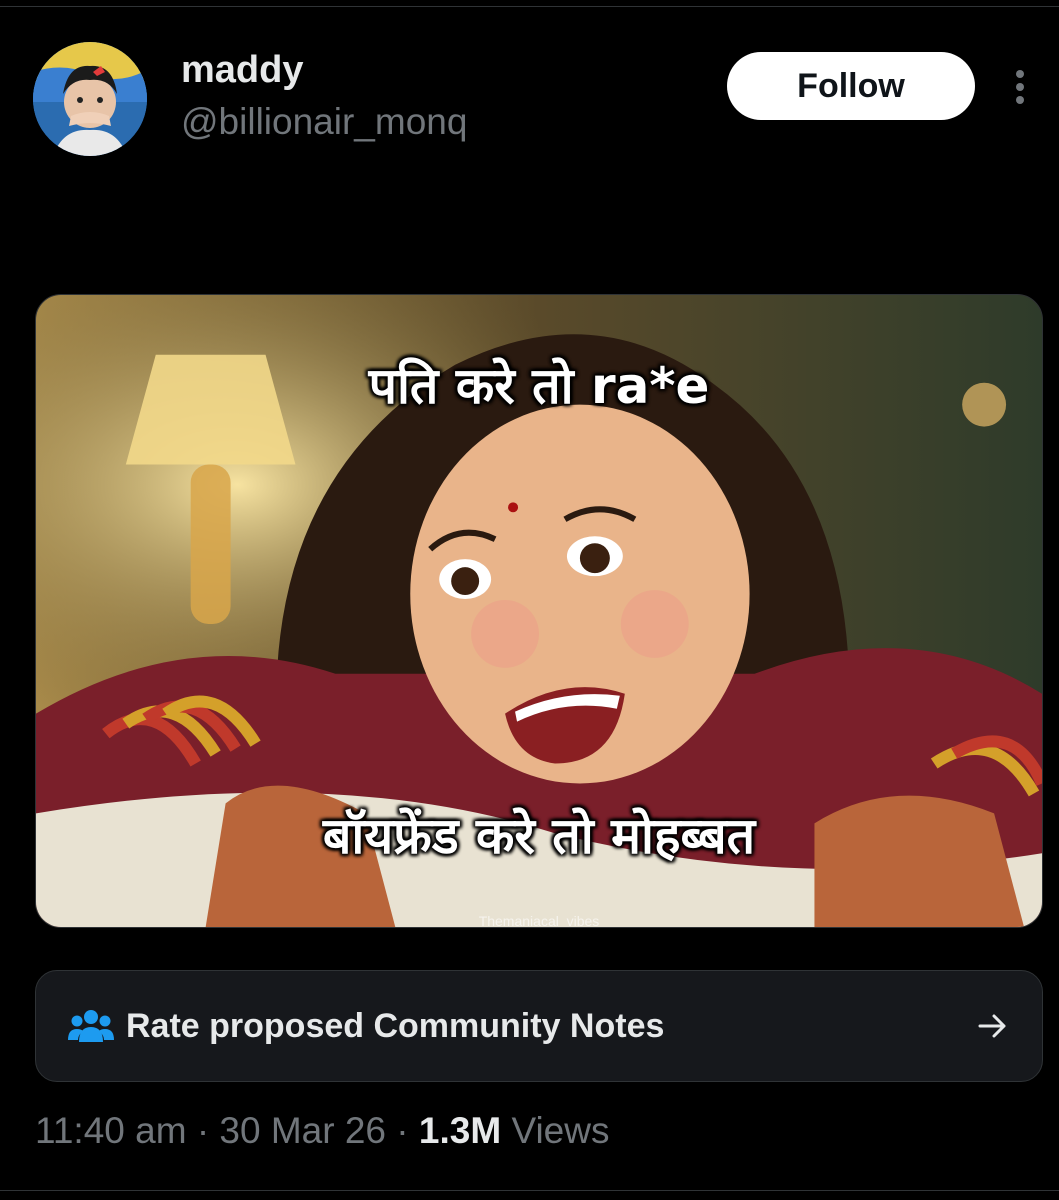  Describe the element at coordinates (539, 386) in the screenshot. I see `meme-caption-top: पति करे तो ra*e` at that location.